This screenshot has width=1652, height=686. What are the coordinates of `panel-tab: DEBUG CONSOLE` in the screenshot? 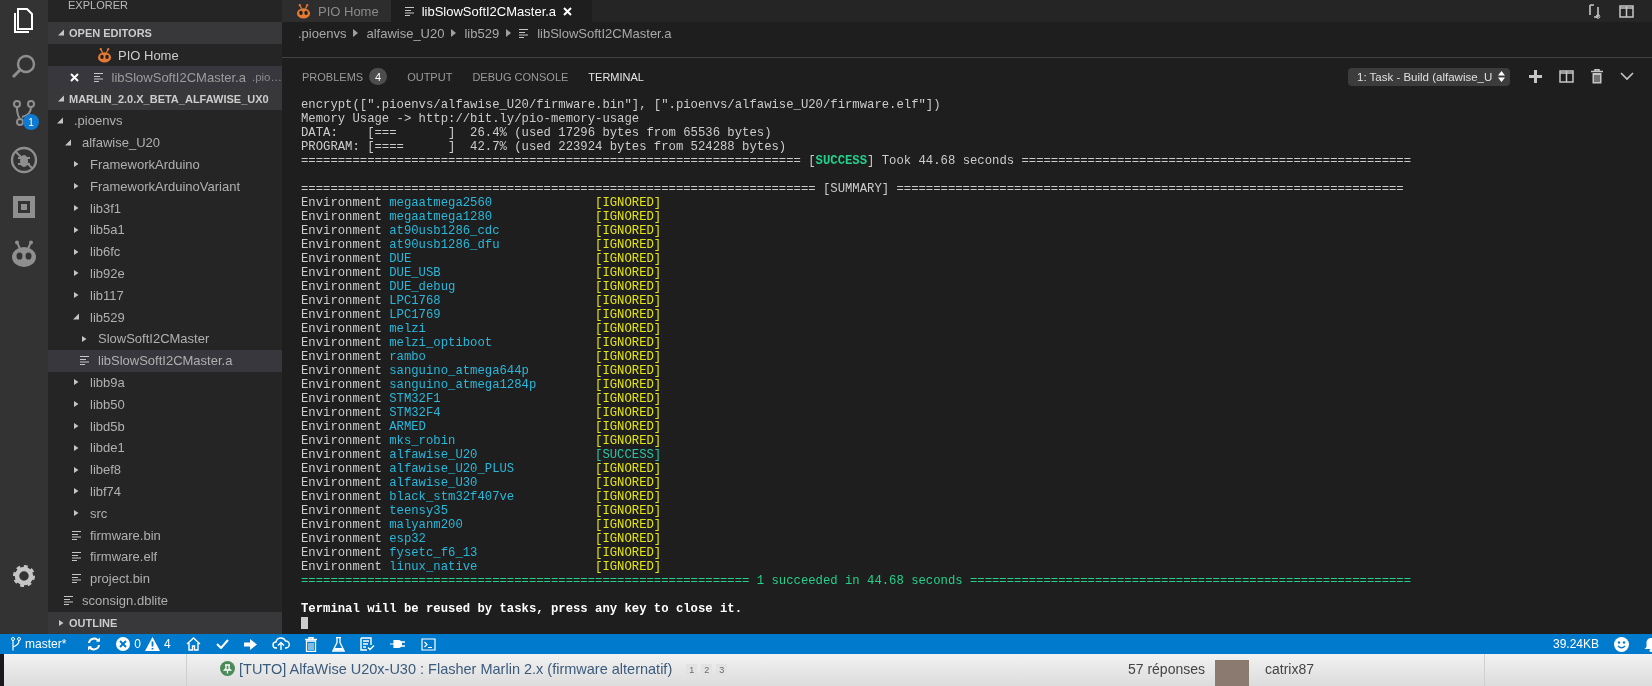 It's located at (520, 76).